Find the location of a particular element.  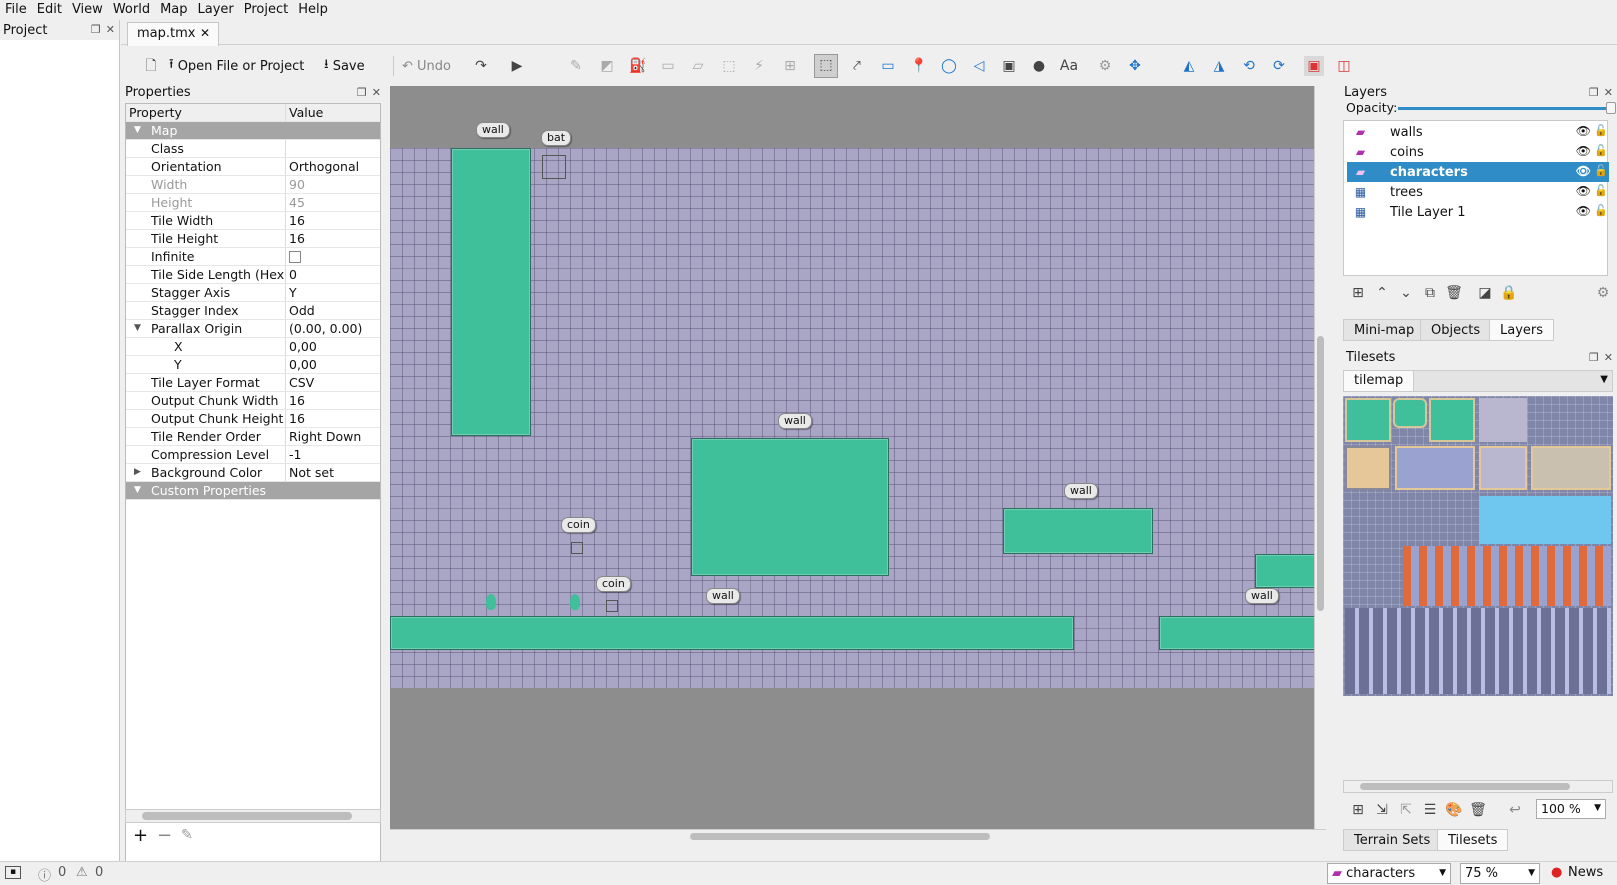

prop-row: Output Chunk Width 16 is located at coordinates (253, 401).